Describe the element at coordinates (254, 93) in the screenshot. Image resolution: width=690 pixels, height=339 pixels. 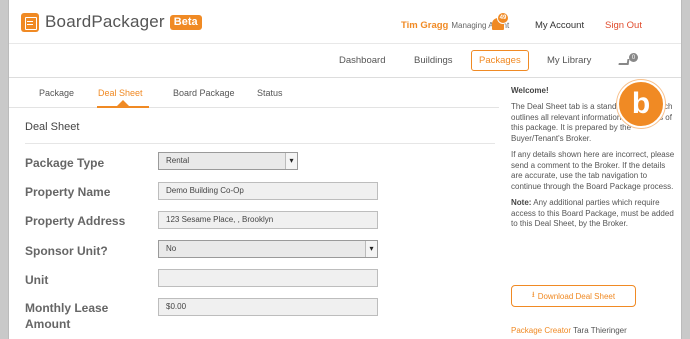
I see `package-tabs: Package Deal Sheet Board Package Status` at that location.